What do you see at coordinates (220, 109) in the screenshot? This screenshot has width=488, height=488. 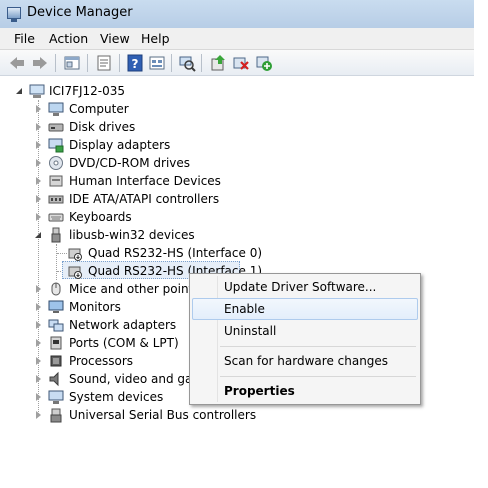 I see `tree-item-computer: Computer` at bounding box center [220, 109].